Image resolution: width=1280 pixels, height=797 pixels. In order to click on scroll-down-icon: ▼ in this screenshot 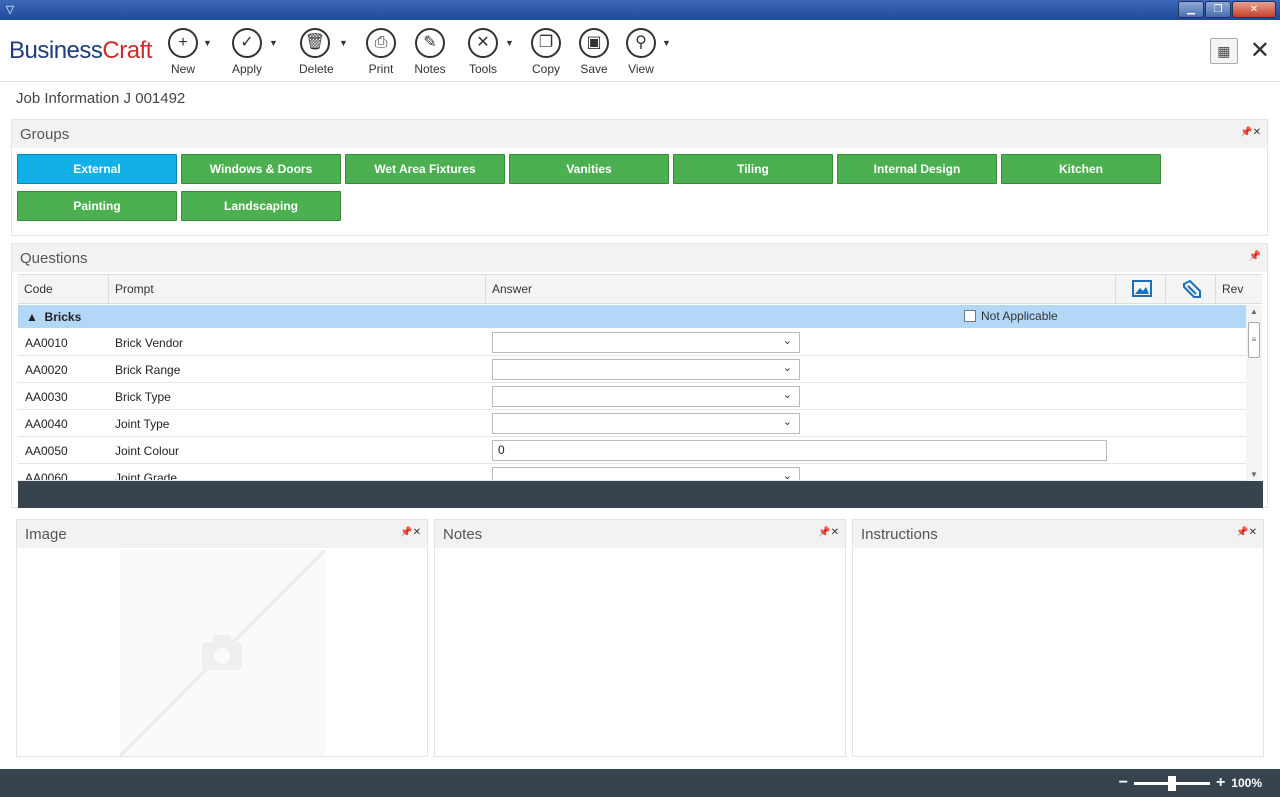, I will do `click(1254, 474)`.